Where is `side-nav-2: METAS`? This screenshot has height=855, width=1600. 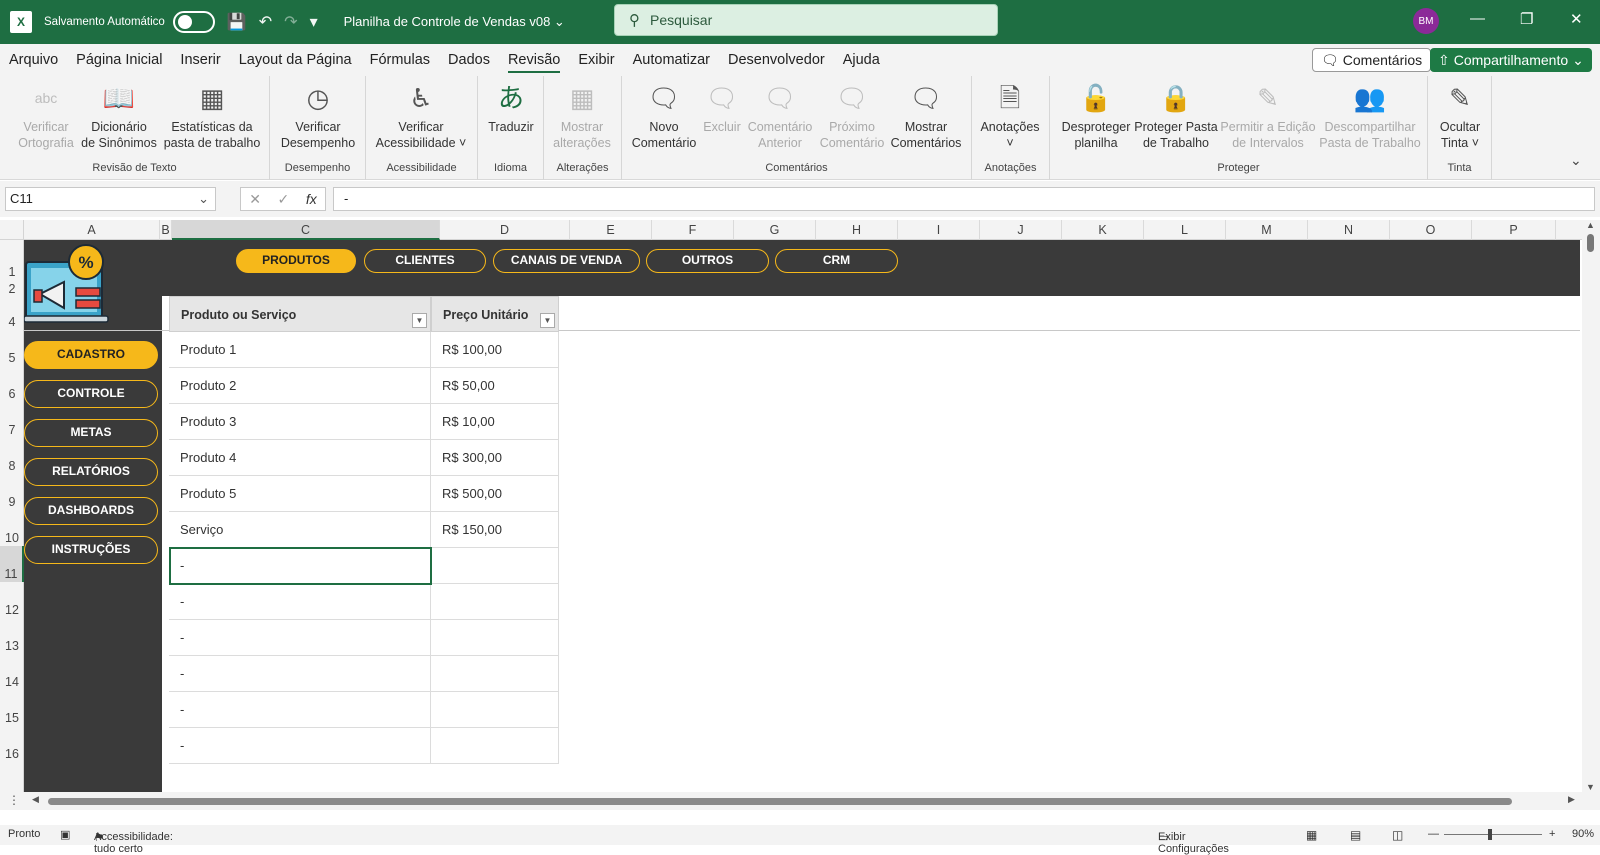 side-nav-2: METAS is located at coordinates (91, 433).